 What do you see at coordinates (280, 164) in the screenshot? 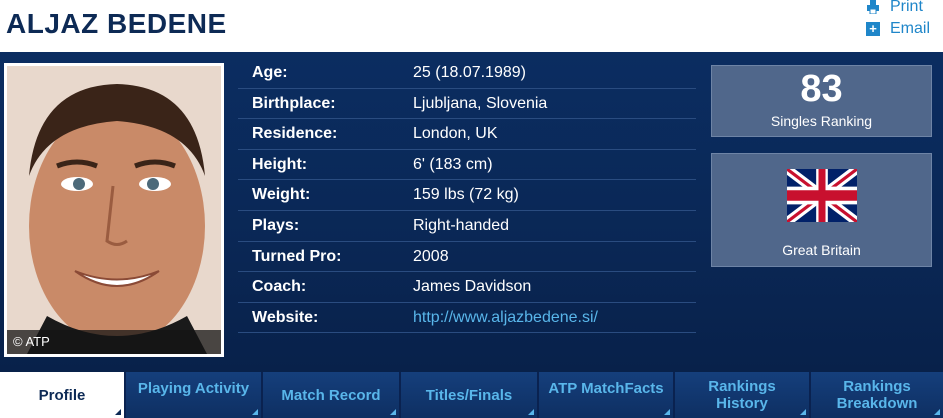
I see `info-label: Height:` at bounding box center [280, 164].